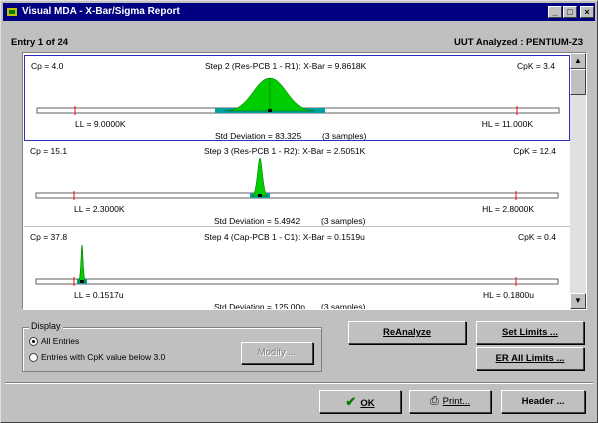 This screenshot has width=598, height=423. What do you see at coordinates (60, 341) in the screenshot?
I see `all-entries-label: All Entries` at bounding box center [60, 341].